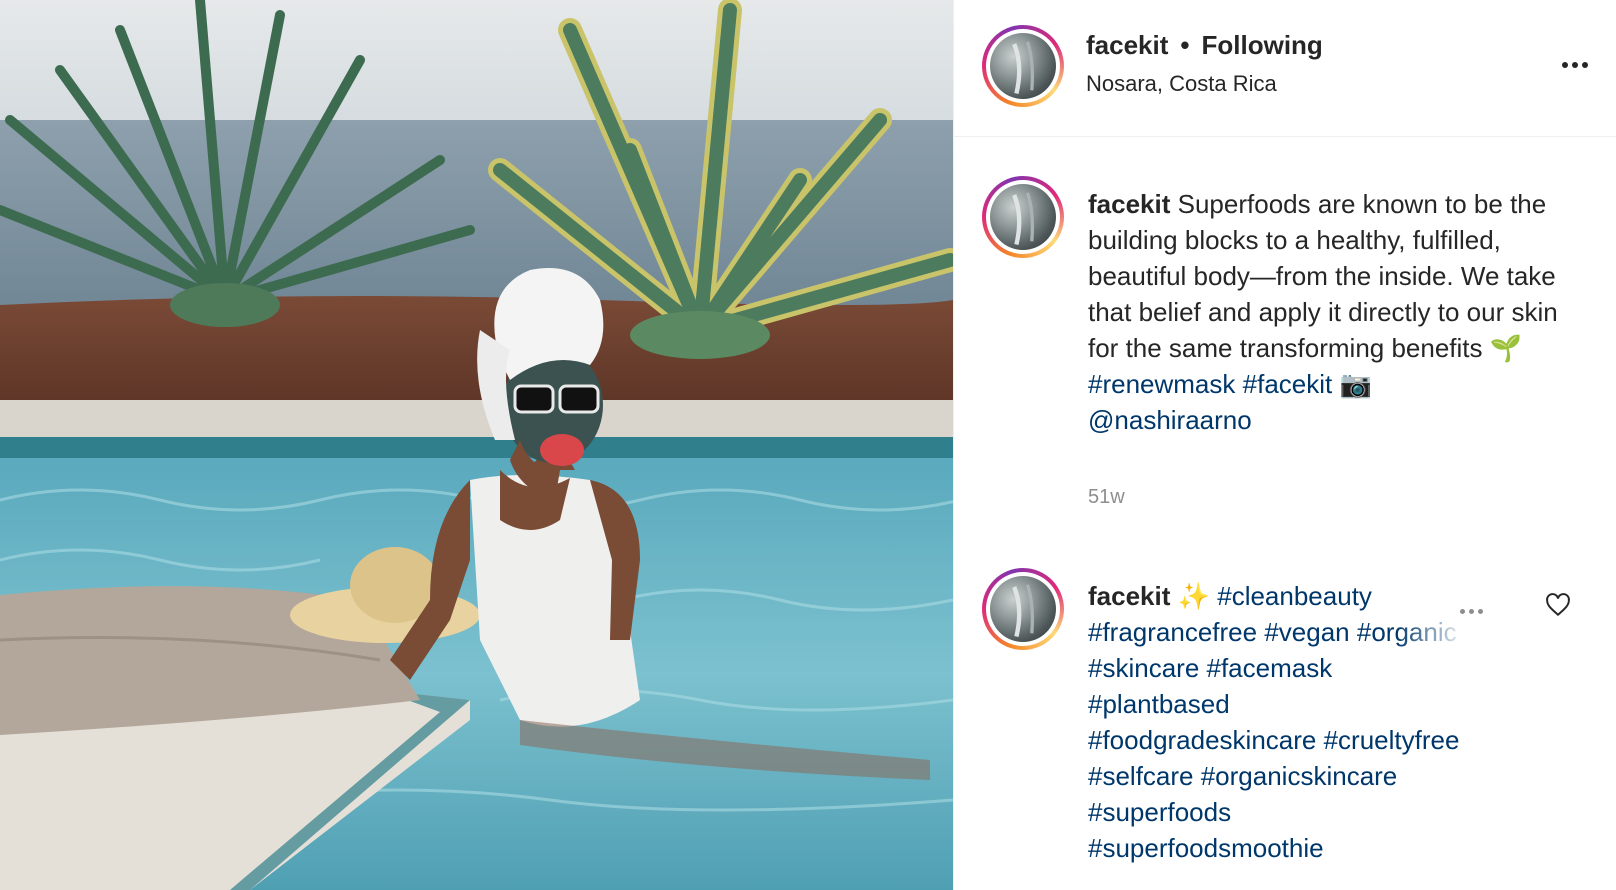 The height and width of the screenshot is (890, 1616). What do you see at coordinates (1129, 204) in the screenshot?
I see `caption-username: facekit` at bounding box center [1129, 204].